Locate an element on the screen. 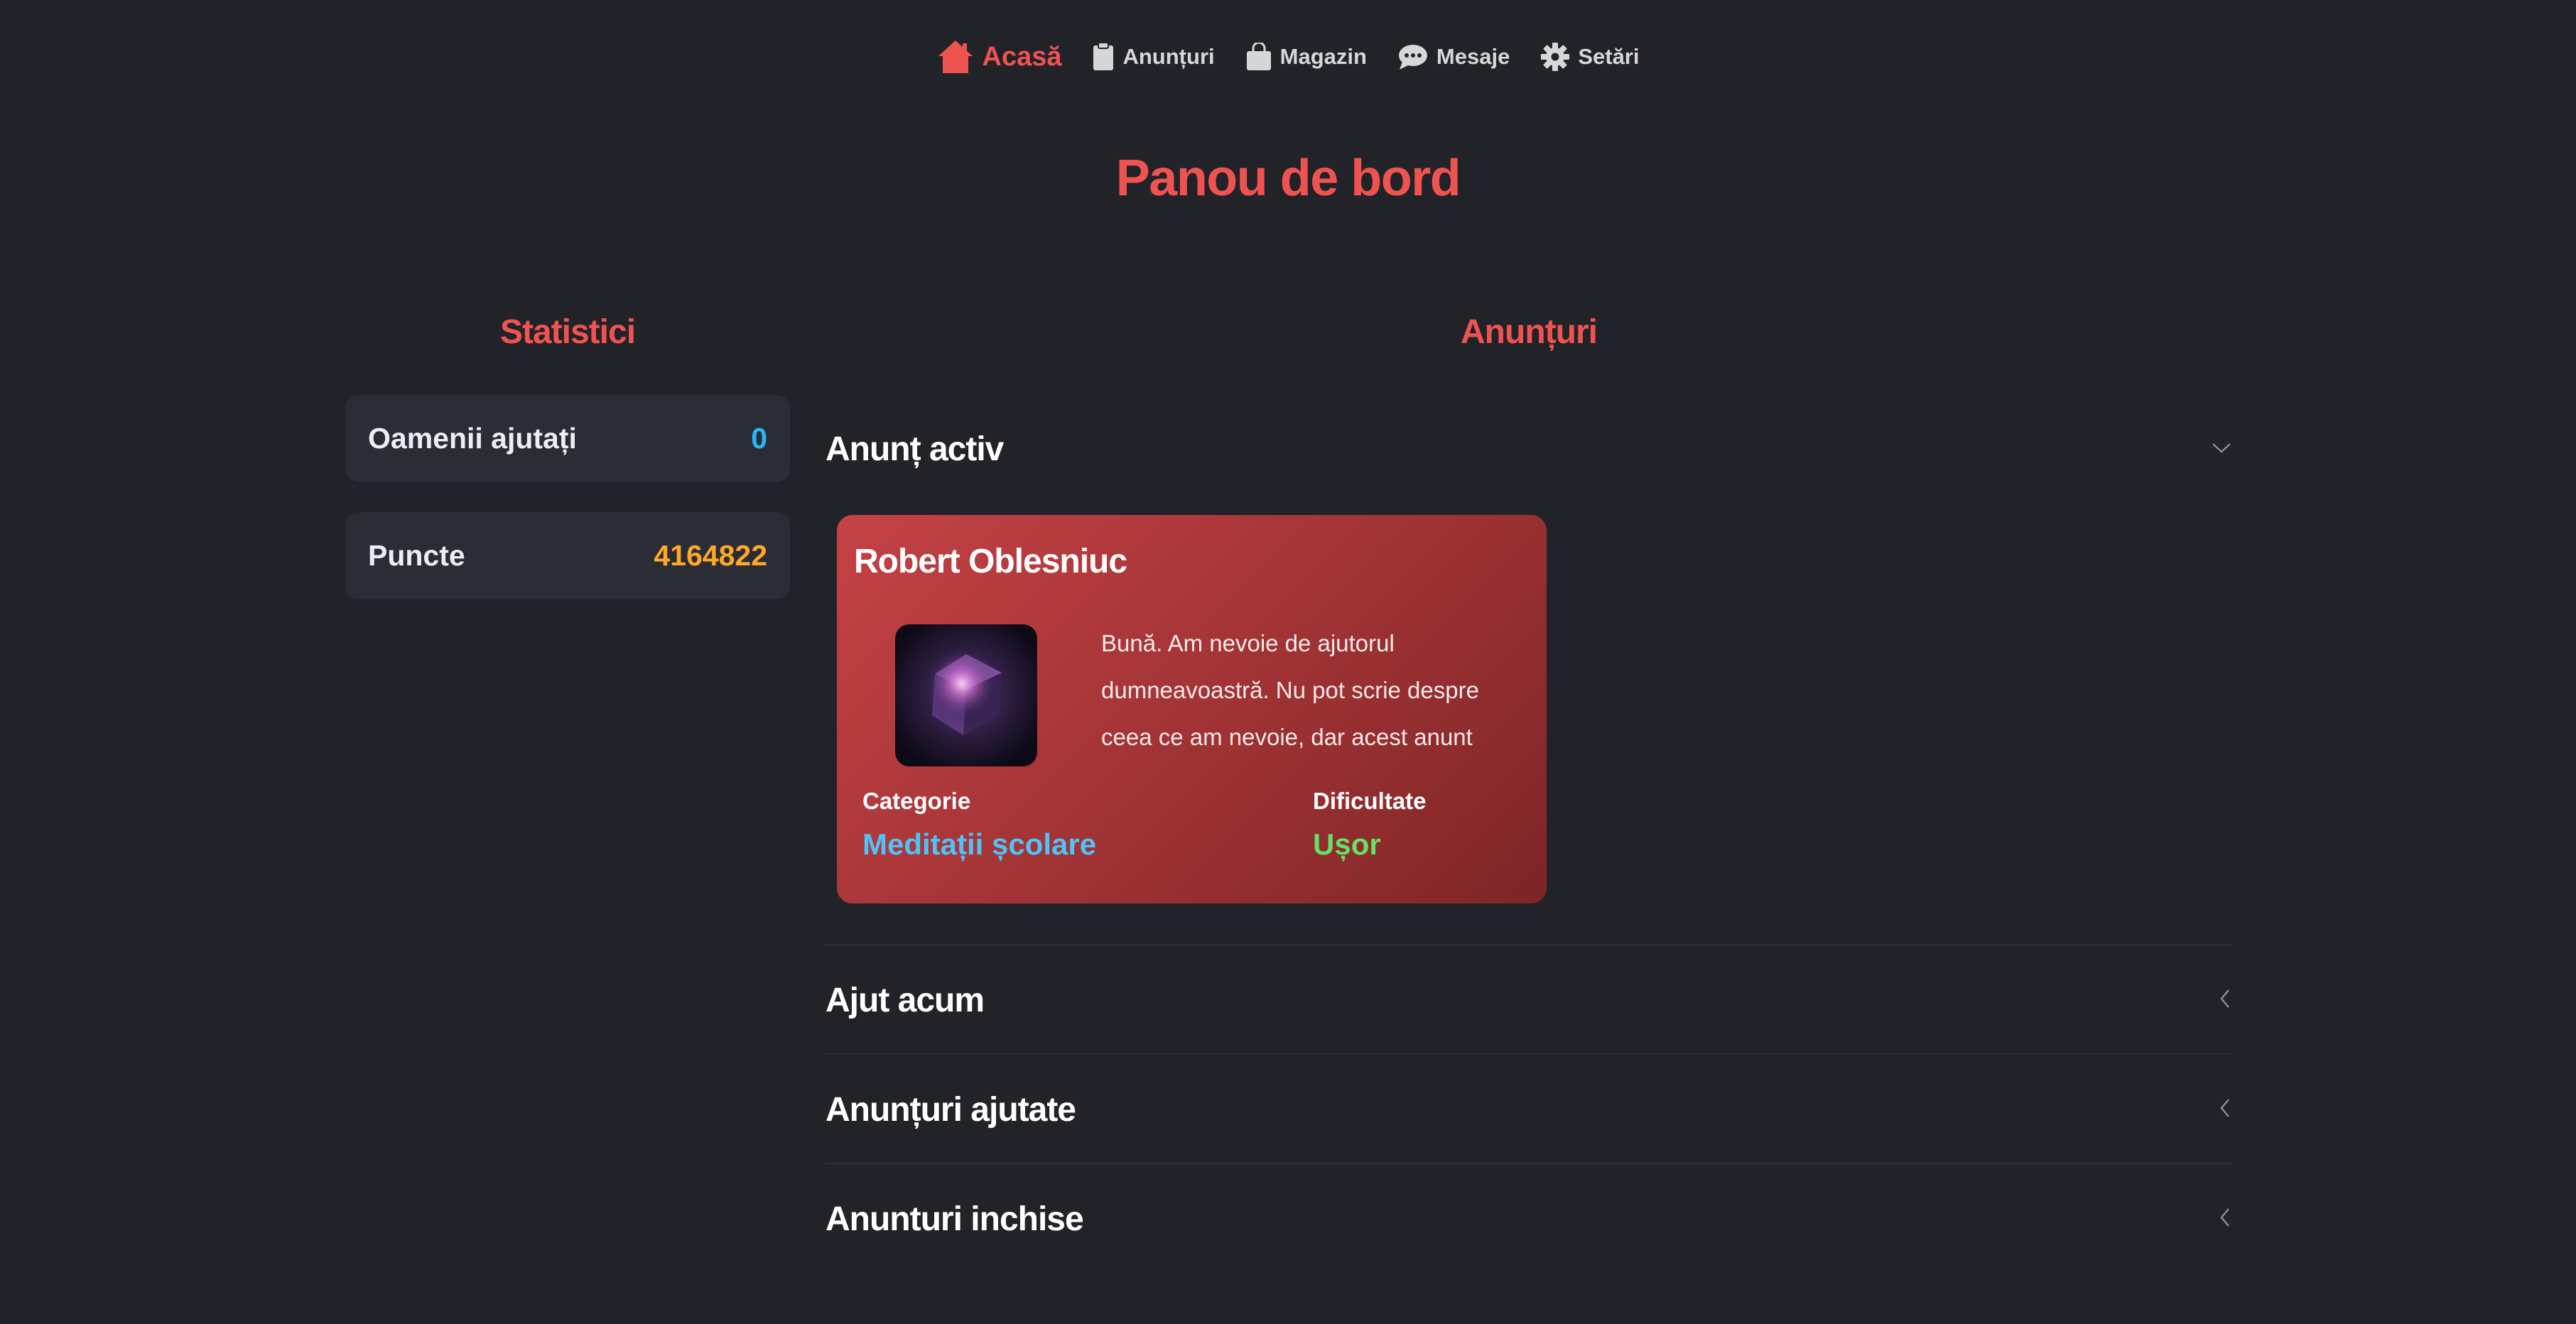  stat-points: Puncte 4164822 is located at coordinates (567, 555).